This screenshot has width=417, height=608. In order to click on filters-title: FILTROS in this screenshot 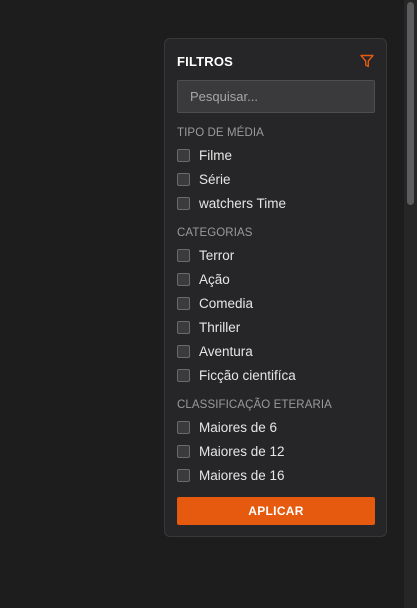, I will do `click(205, 61)`.